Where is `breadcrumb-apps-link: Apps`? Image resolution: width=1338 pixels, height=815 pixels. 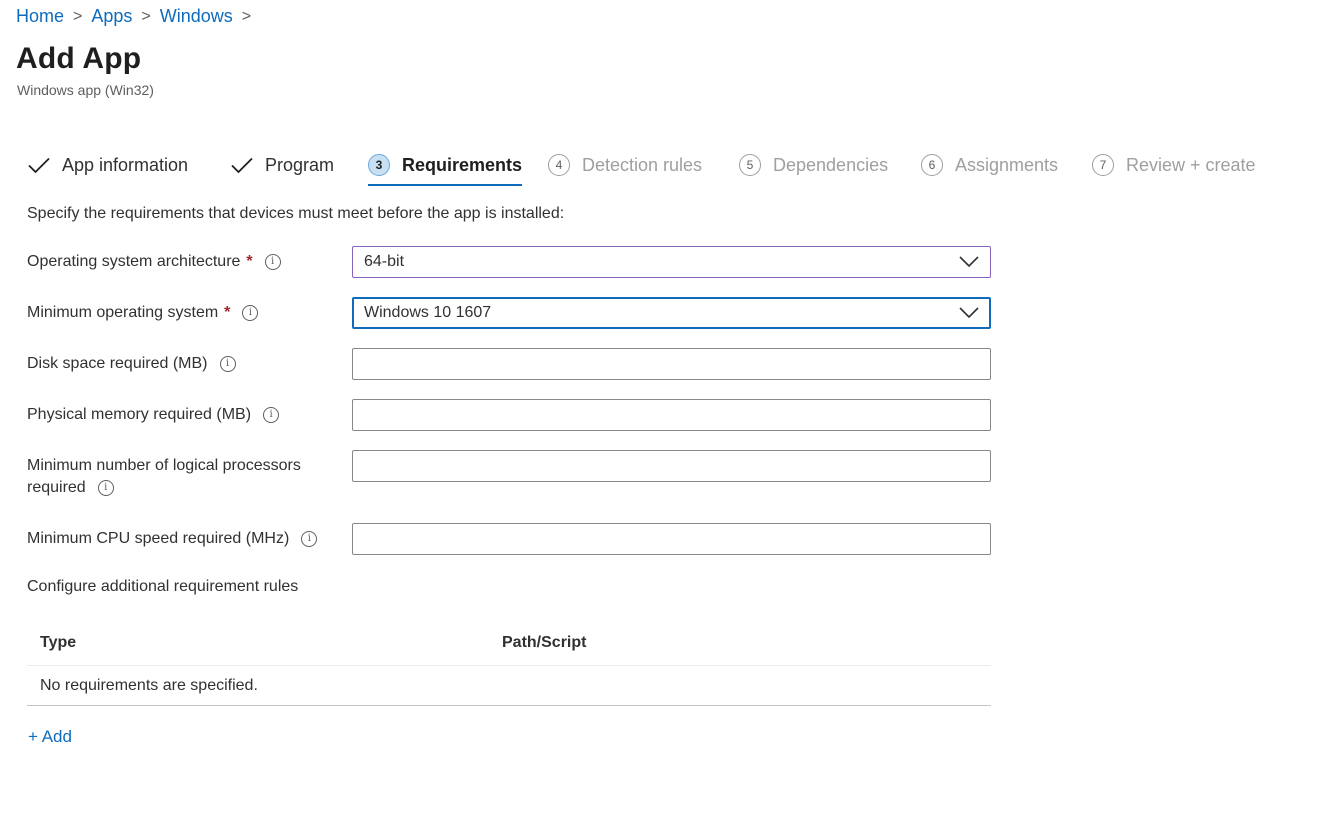
breadcrumb-apps-link: Apps is located at coordinates (111, 16).